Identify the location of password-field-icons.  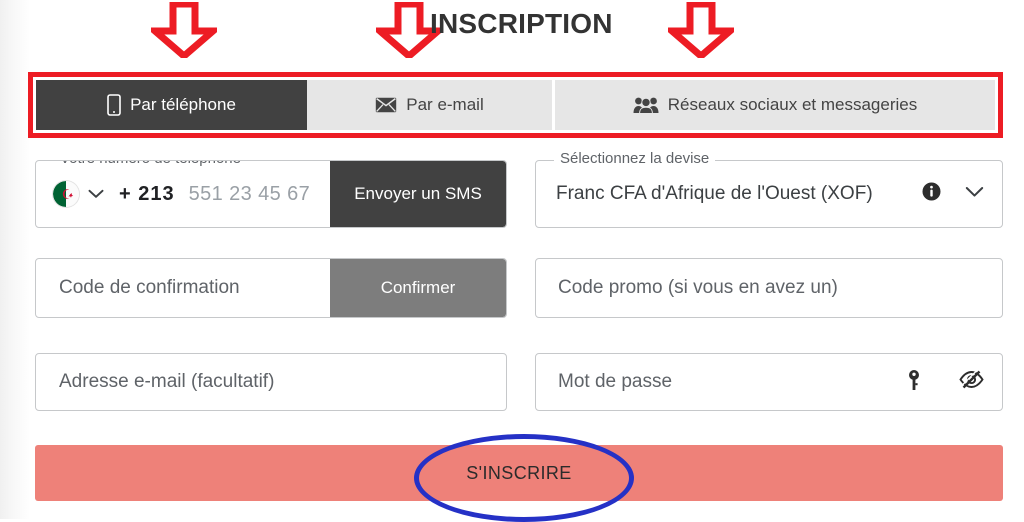
(945, 382).